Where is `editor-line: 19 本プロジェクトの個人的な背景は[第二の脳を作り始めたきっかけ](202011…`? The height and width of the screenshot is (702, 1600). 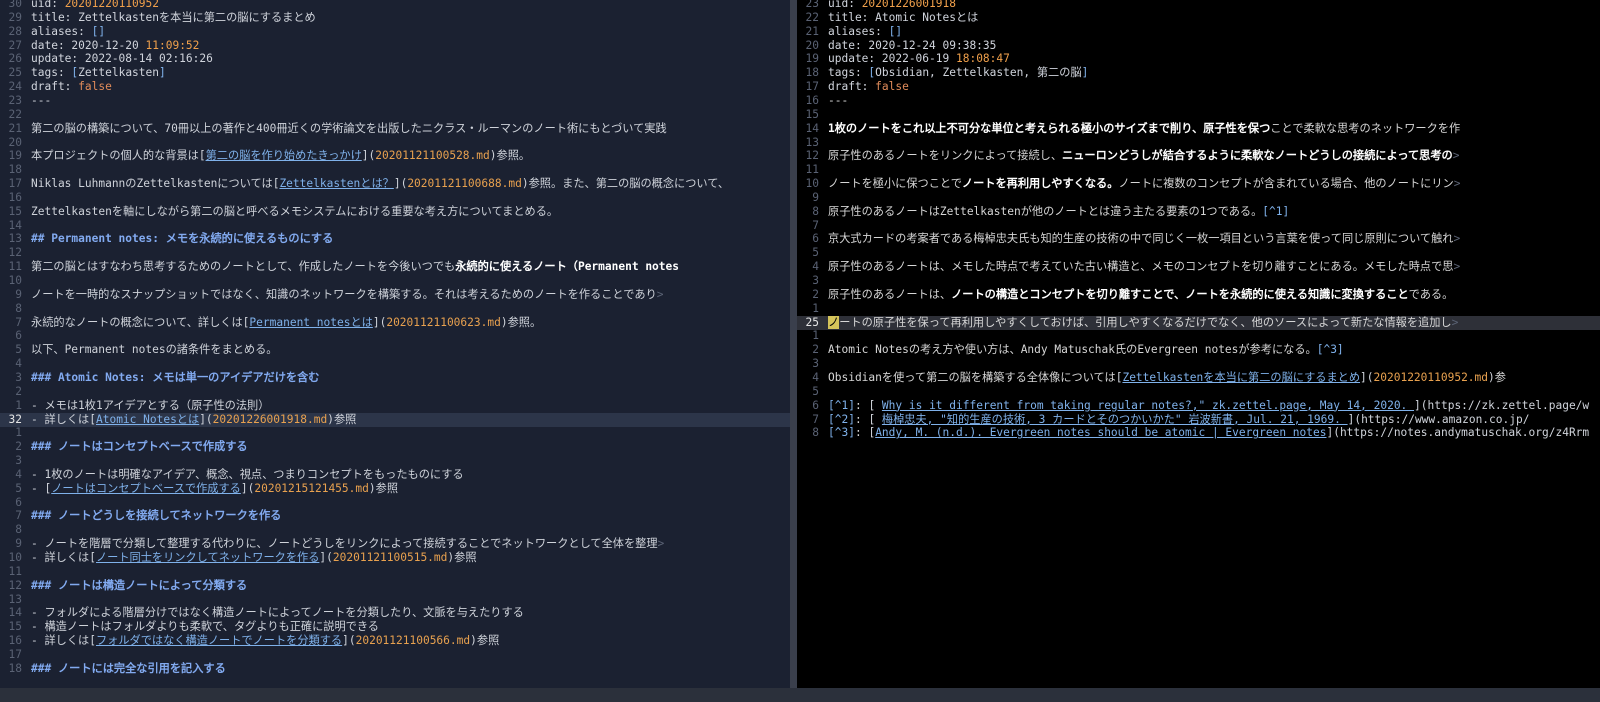
editor-line: 19 本プロジェクトの個人的な背景は[第二の脳を作り始めたきっかけ](202011… is located at coordinates (395, 156).